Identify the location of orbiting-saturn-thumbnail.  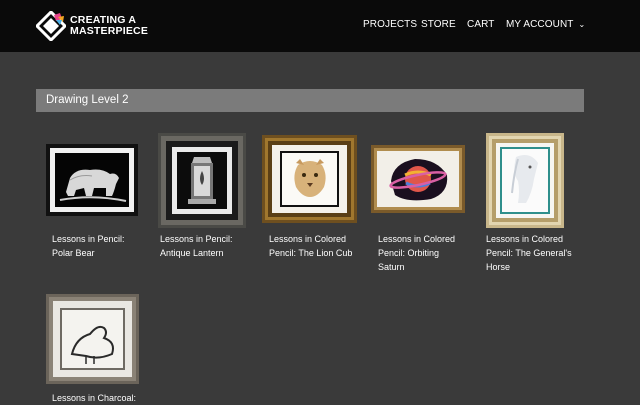
(418, 179).